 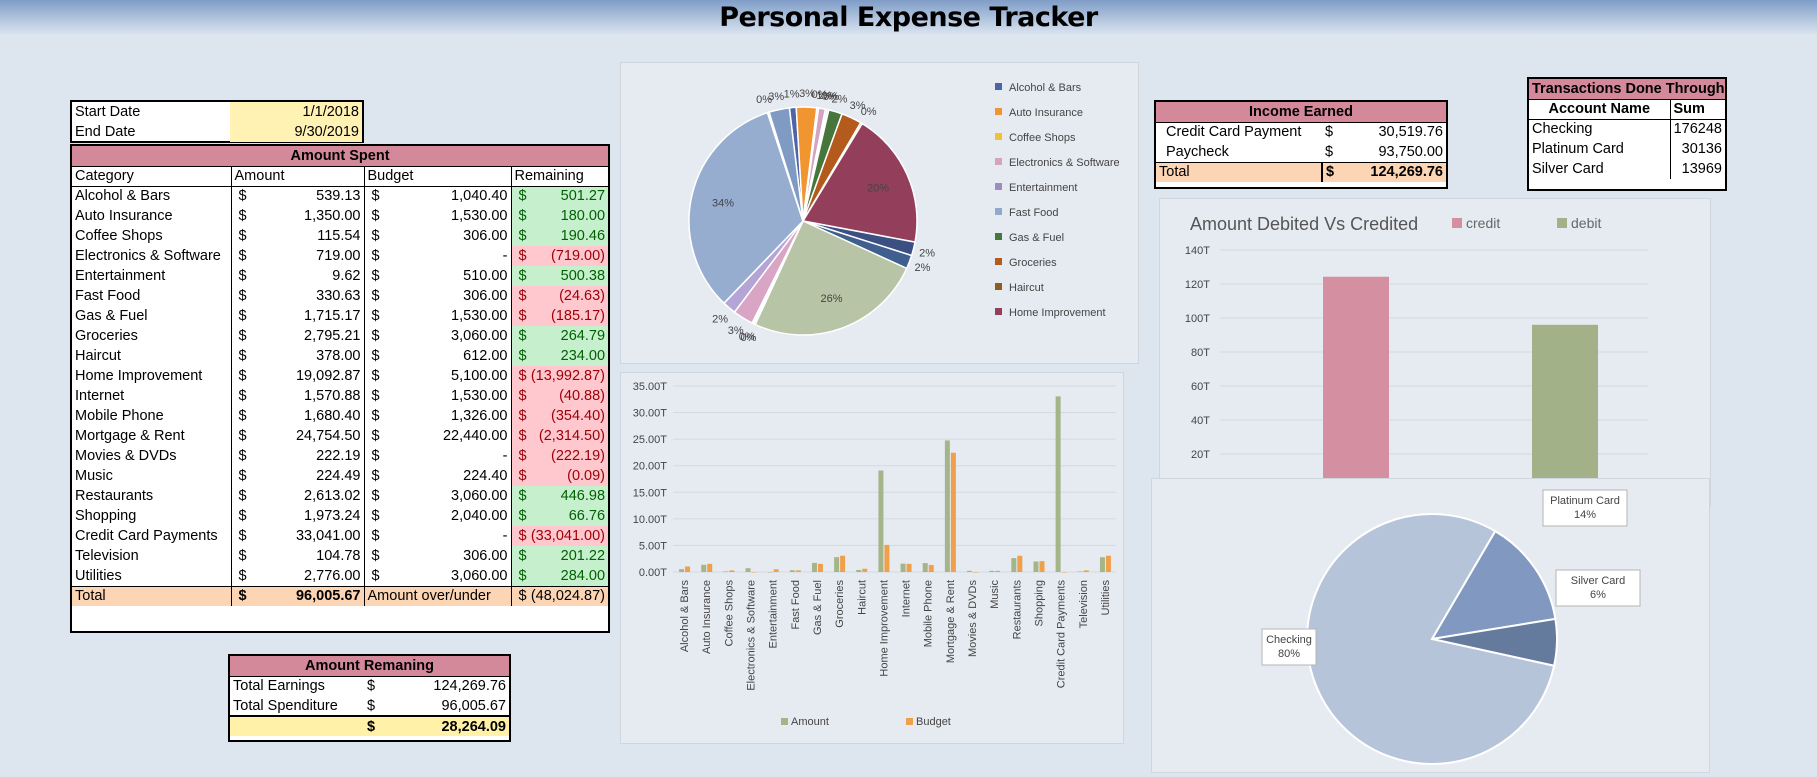 What do you see at coordinates (560, 216) in the screenshot?
I see `remaining-cell: $180.00` at bounding box center [560, 216].